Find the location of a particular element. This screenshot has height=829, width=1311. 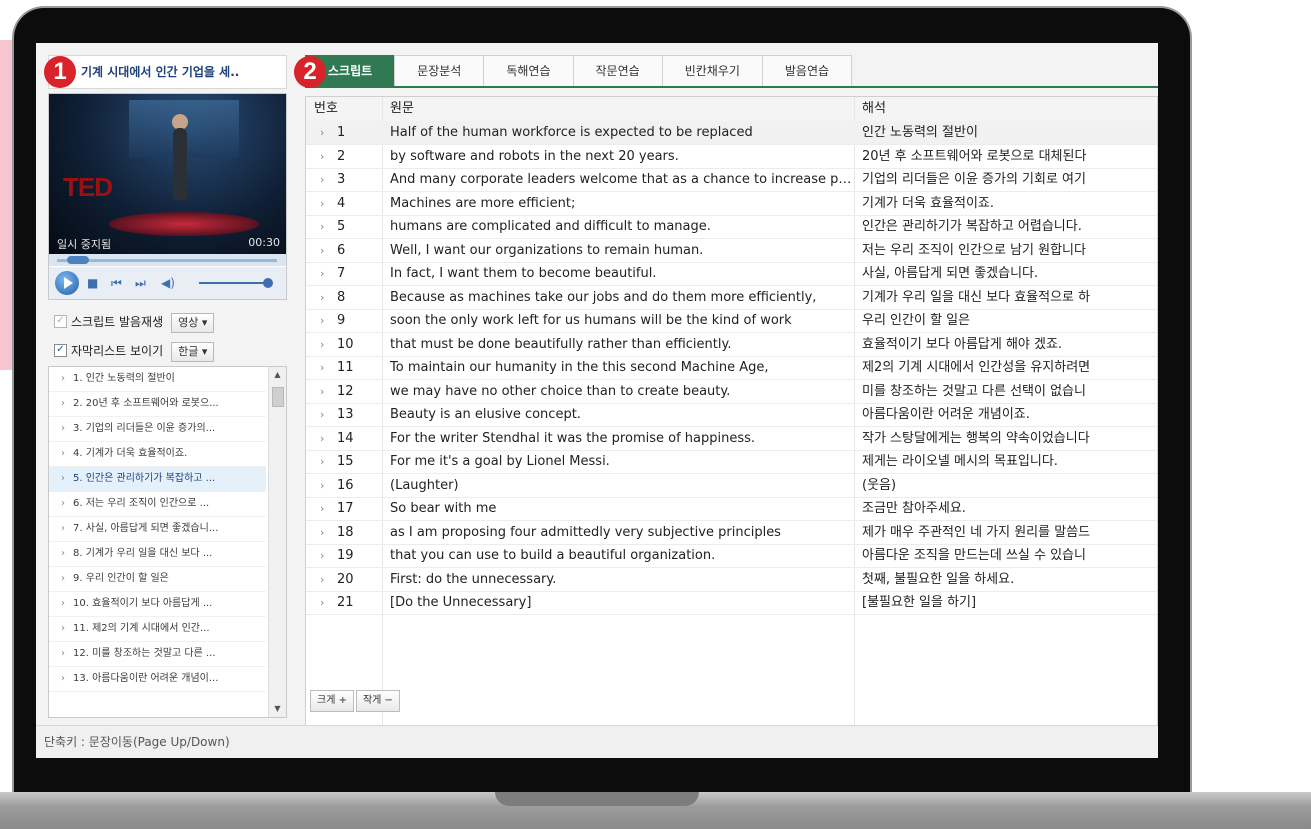

video-player: TED 일시 중지됨 00:30 ■ ⏮ ⏭ ◀) is located at coordinates (167, 196).